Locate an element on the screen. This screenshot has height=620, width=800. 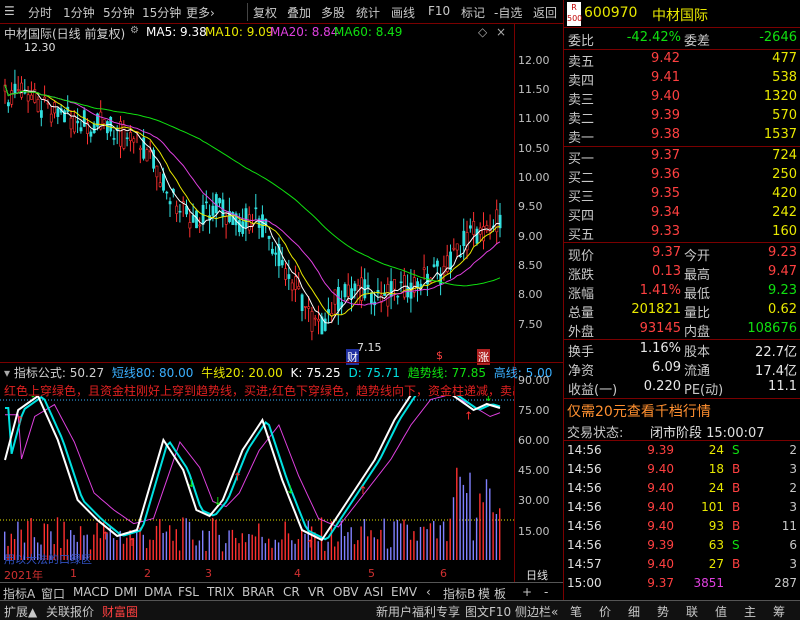
tab-trend: 势 is located at coordinates (663, 611).